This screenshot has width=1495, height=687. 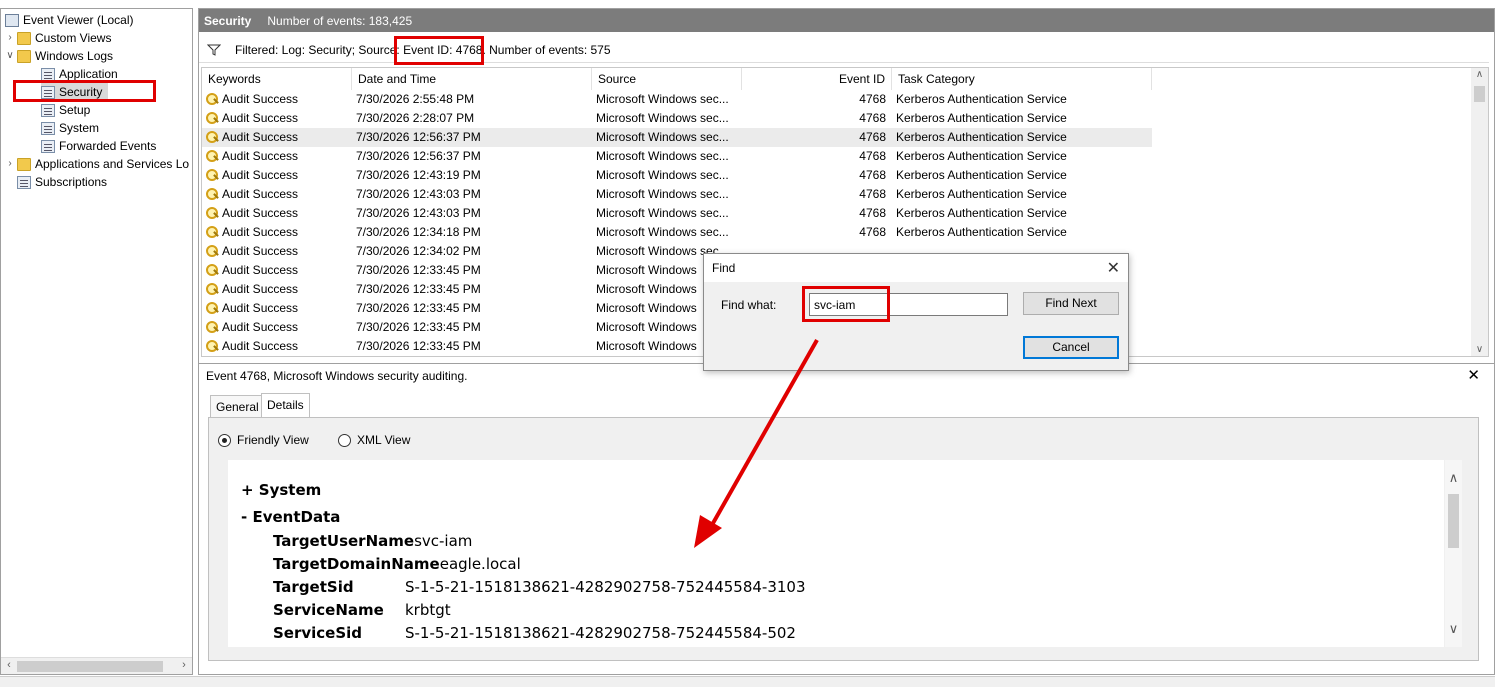 What do you see at coordinates (384, 440) in the screenshot?
I see `radio-label: XML View` at bounding box center [384, 440].